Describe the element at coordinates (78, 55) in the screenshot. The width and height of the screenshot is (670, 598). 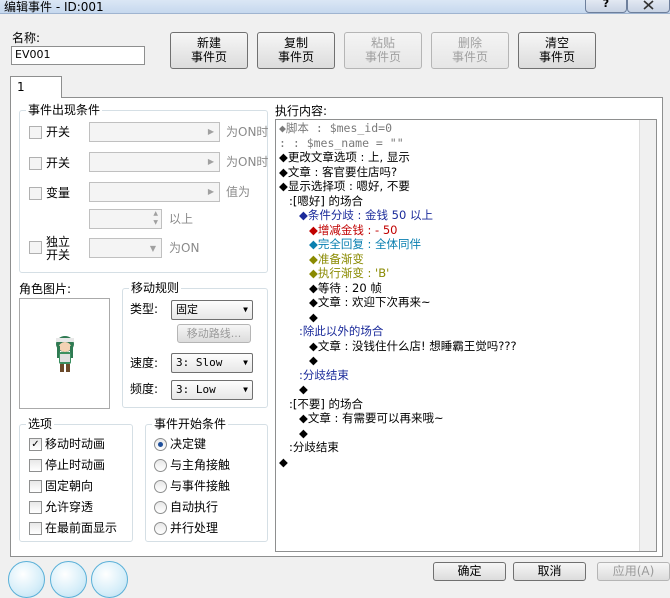
I see `name-input: EV001` at that location.